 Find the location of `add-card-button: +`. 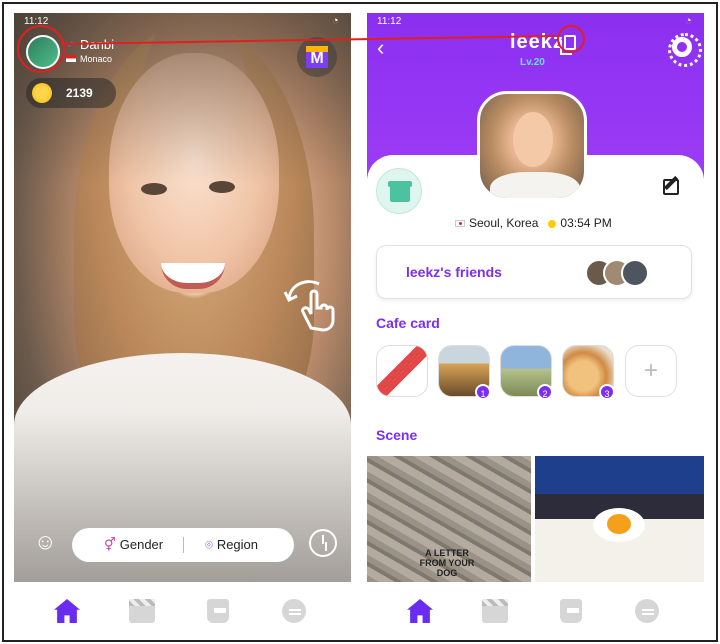

add-card-button: + is located at coordinates (651, 371).